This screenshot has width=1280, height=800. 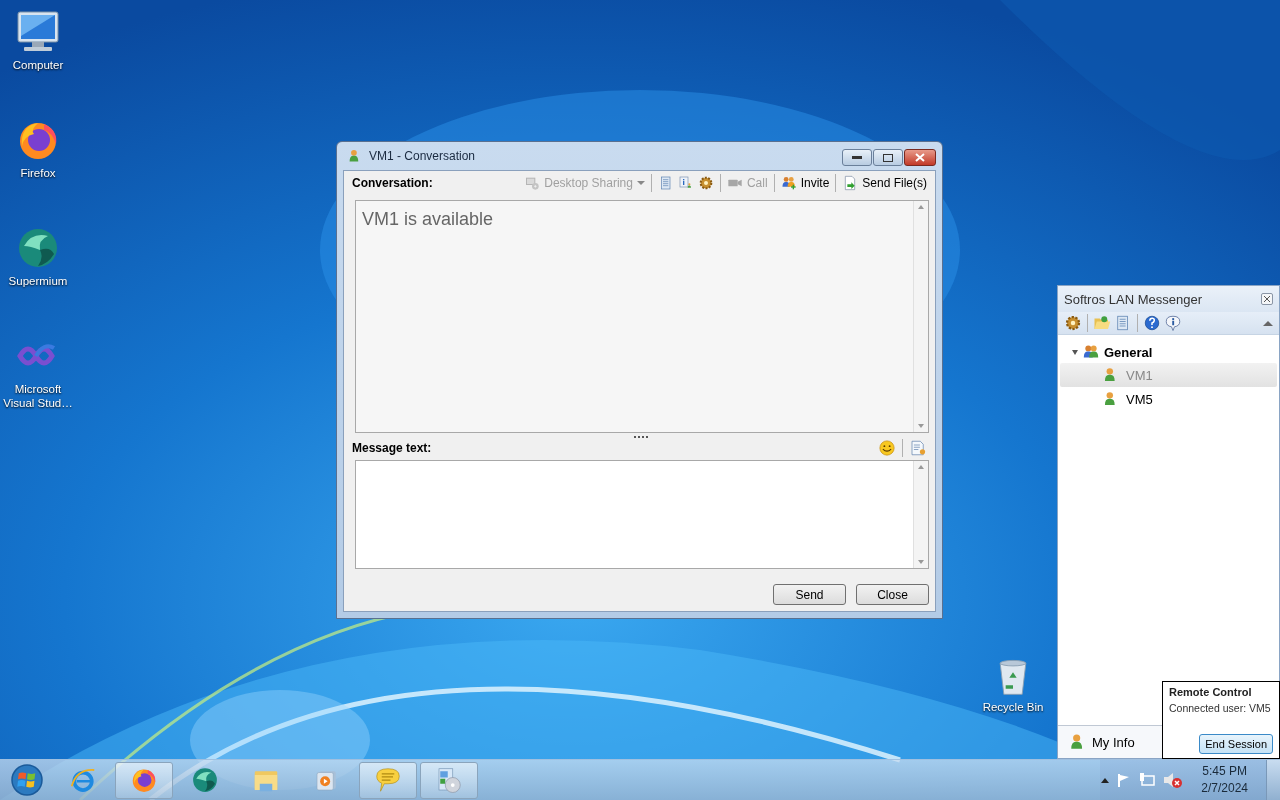 I want to click on info-button, so click(x=1173, y=323).